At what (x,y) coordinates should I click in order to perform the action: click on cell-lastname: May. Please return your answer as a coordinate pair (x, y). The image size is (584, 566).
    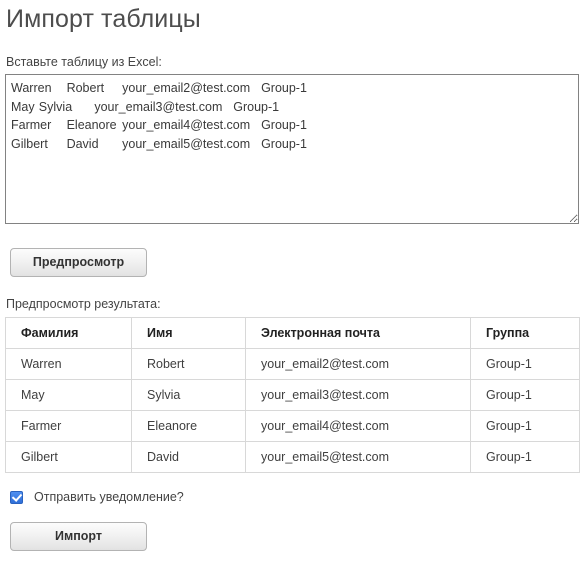
    Looking at the image, I should click on (68, 395).